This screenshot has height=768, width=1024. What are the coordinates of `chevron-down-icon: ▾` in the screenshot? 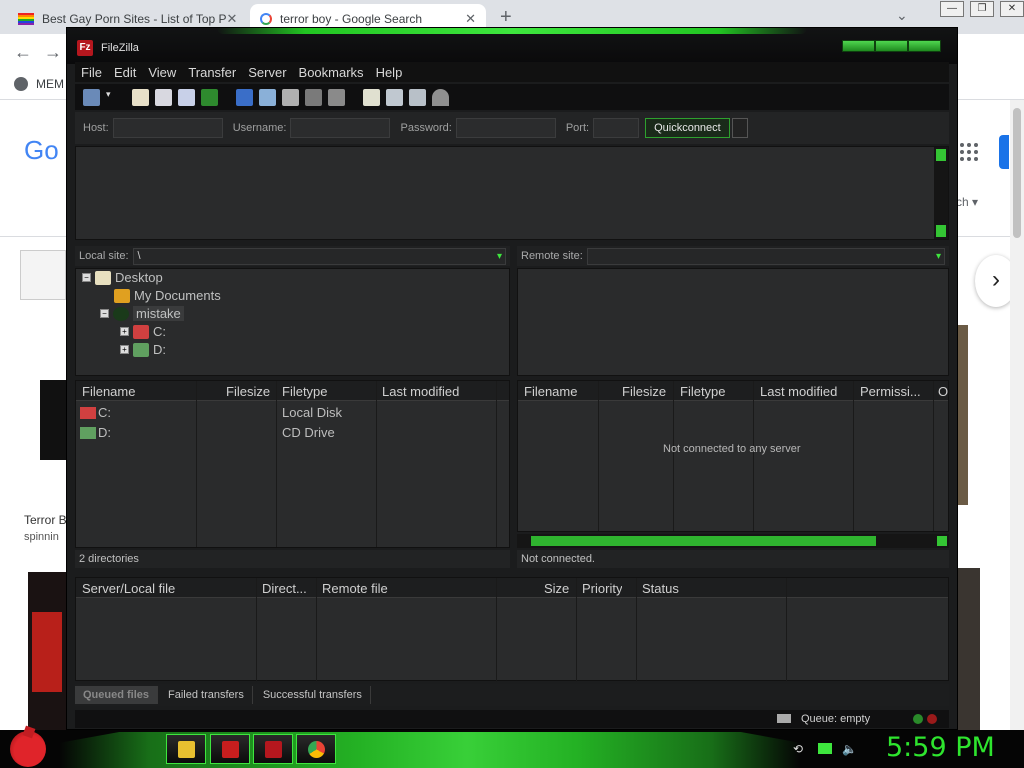 It's located at (110, 97).